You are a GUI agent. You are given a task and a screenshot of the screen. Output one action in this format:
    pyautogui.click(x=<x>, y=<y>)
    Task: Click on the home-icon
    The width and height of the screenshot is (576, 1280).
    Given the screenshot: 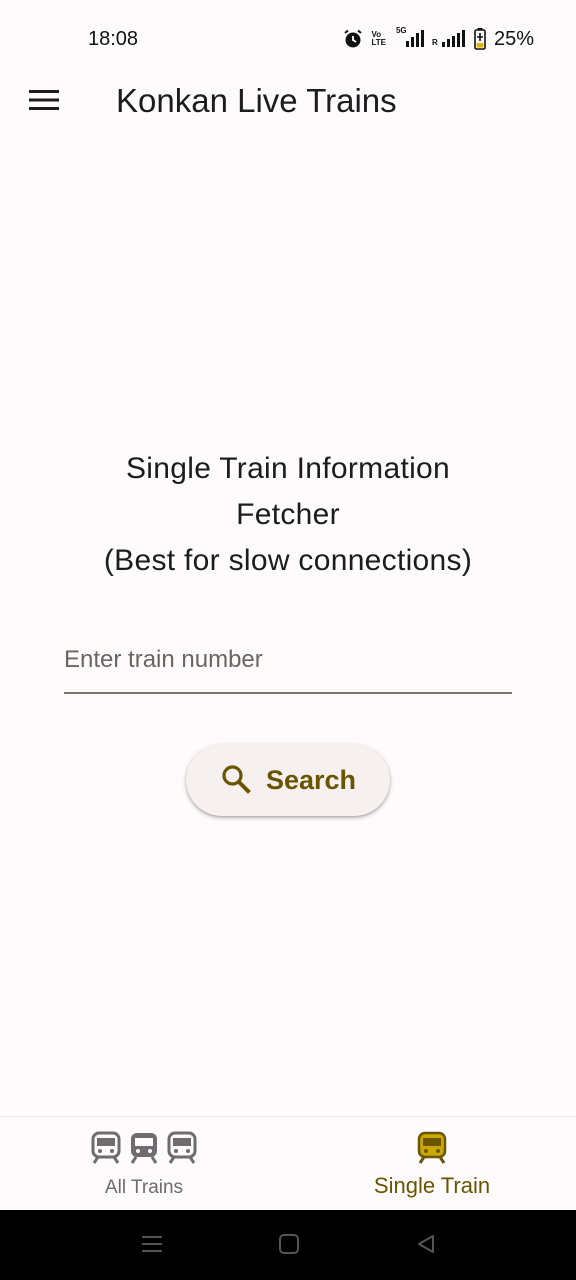 What is the action you would take?
    pyautogui.click(x=289, y=1246)
    